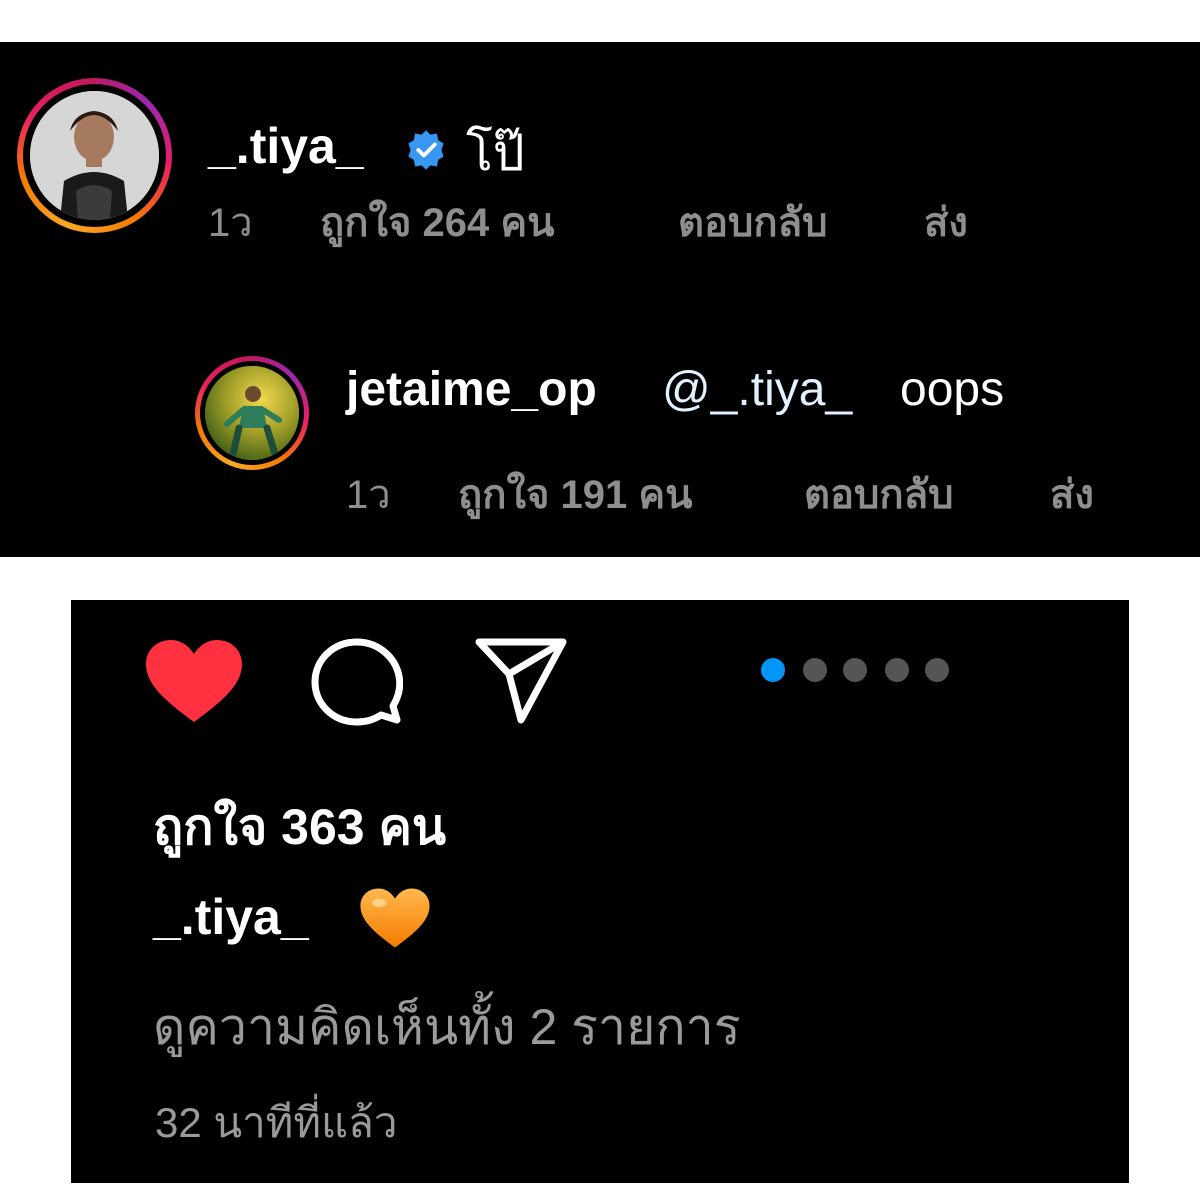 The image size is (1200, 1200). What do you see at coordinates (230, 223) in the screenshot?
I see `comment-1-time: 1ว` at bounding box center [230, 223].